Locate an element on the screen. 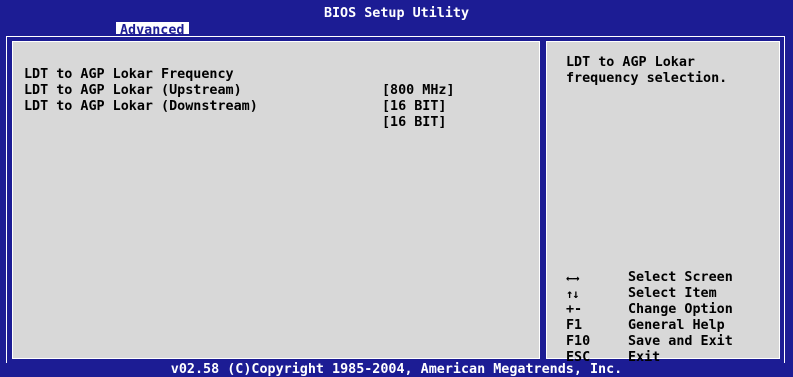 This screenshot has height=377, width=793. setting-row-downstream: LDT to AGP Lokar (Downstream) [16 BIT] is located at coordinates (235, 106).